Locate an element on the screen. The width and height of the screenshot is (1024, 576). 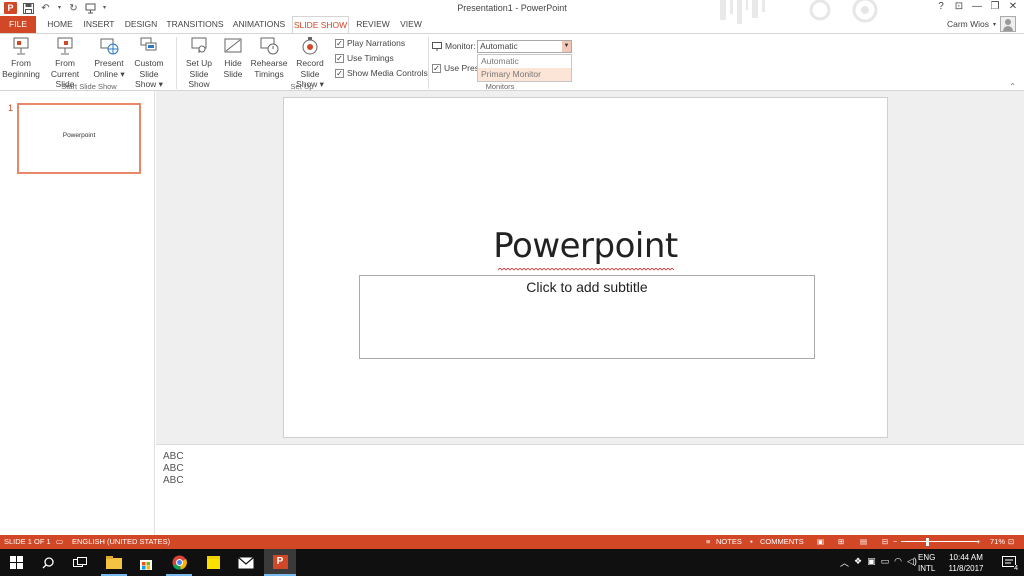
dropbox-icon: ❖ is located at coordinates (858, 562).